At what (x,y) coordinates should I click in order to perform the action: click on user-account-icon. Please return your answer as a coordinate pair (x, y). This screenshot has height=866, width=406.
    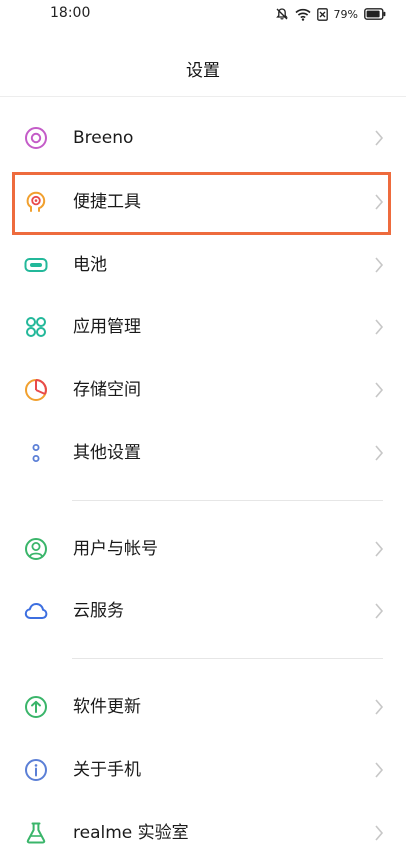
    Looking at the image, I should click on (36, 549).